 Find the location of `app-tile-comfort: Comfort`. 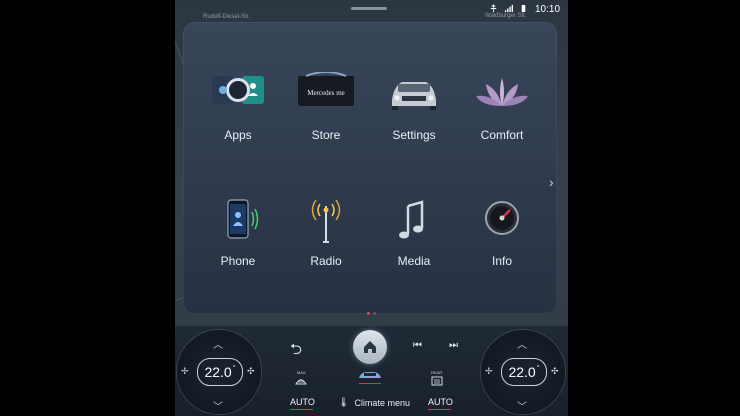

app-tile-comfort: Comfort is located at coordinates (502, 127).